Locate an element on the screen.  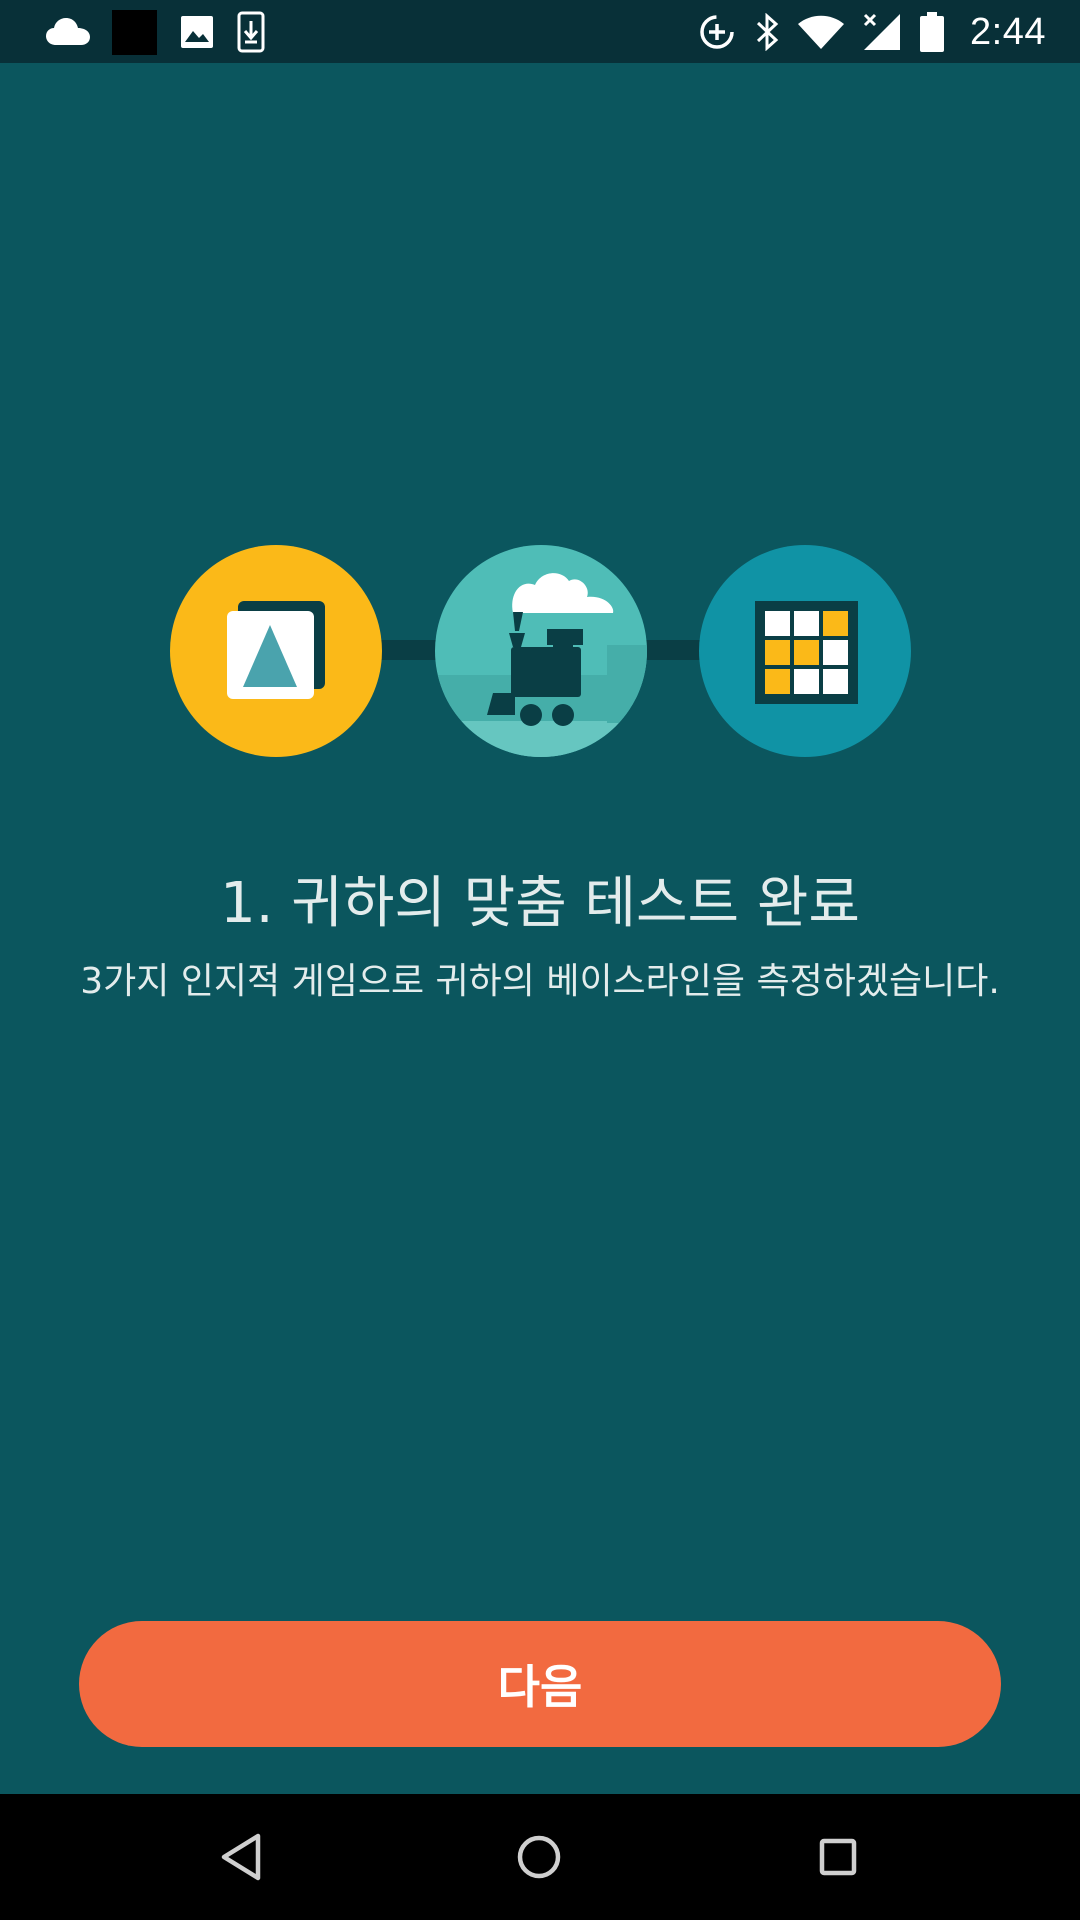
next-button: 다음 is located at coordinates (540, 1684).